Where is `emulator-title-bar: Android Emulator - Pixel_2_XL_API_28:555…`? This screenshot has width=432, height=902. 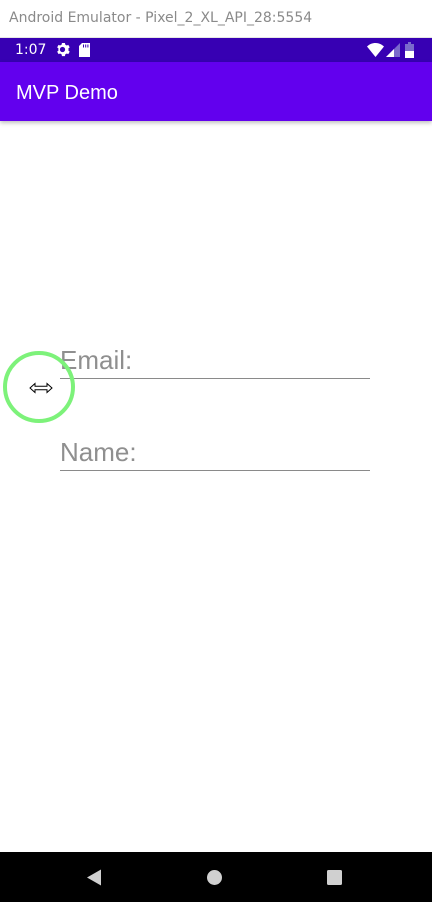
emulator-title-bar: Android Emulator - Pixel_2_XL_API_28:555… is located at coordinates (216, 19).